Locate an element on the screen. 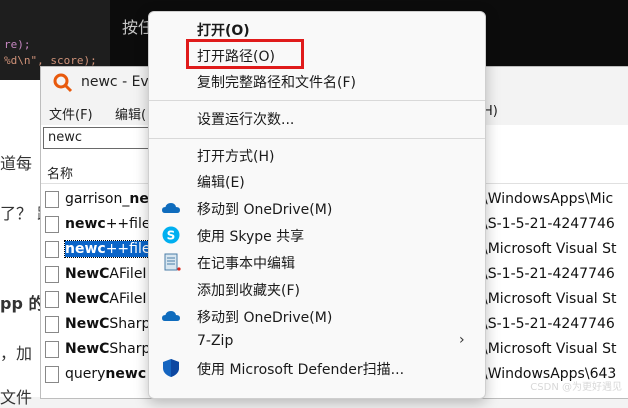  svg-text: S is located at coordinates (171, 236).